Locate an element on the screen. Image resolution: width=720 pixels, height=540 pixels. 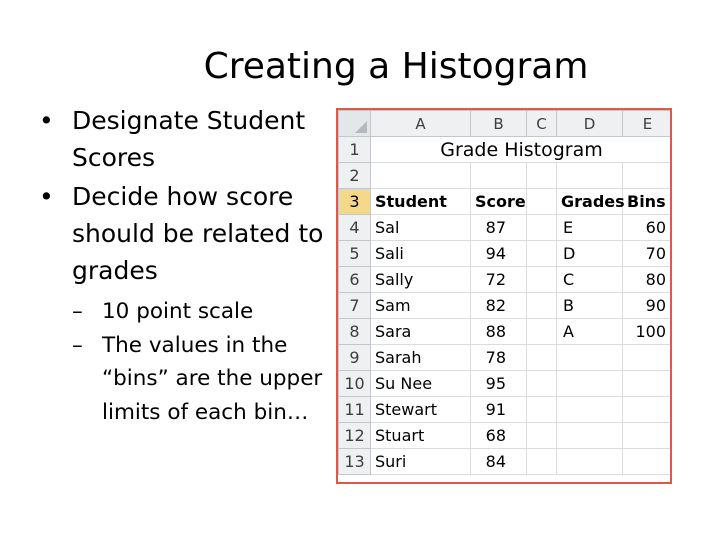
header-cell-grades: Grades is located at coordinates (590, 201).